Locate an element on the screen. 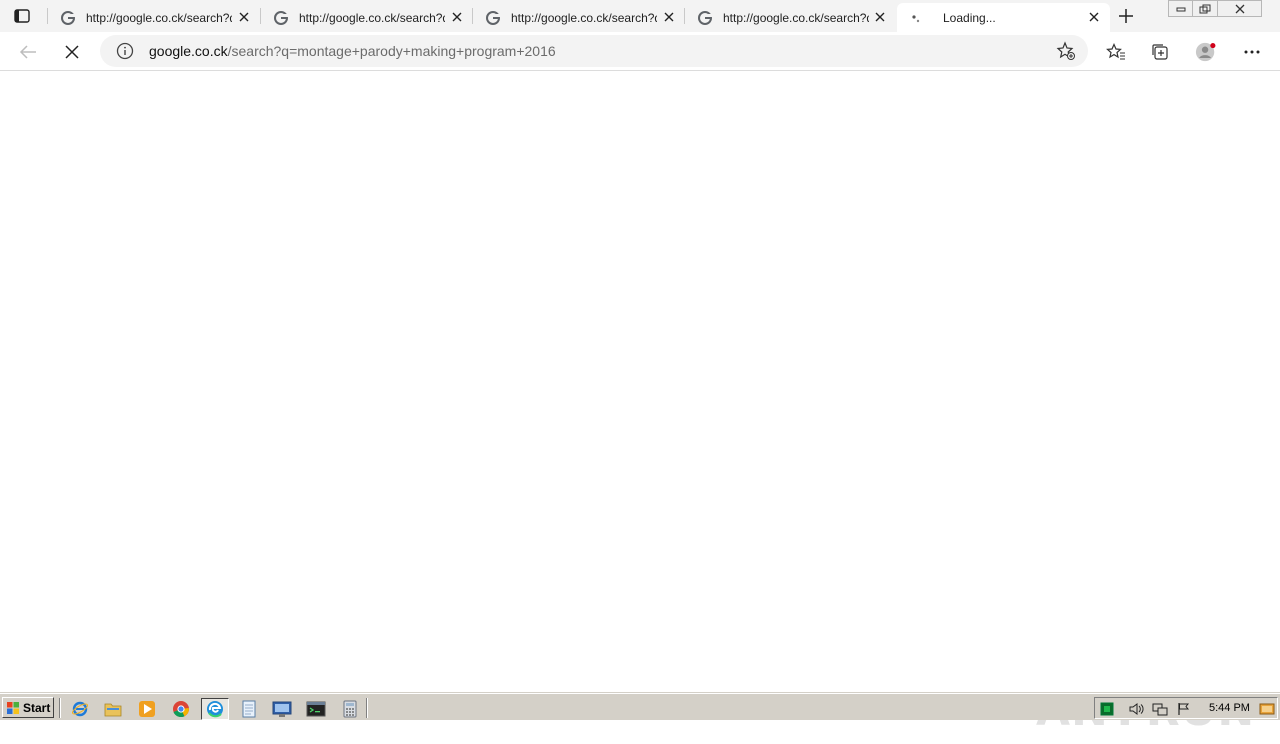 The height and width of the screenshot is (744, 1280). chrome-icon is located at coordinates (181, 709).